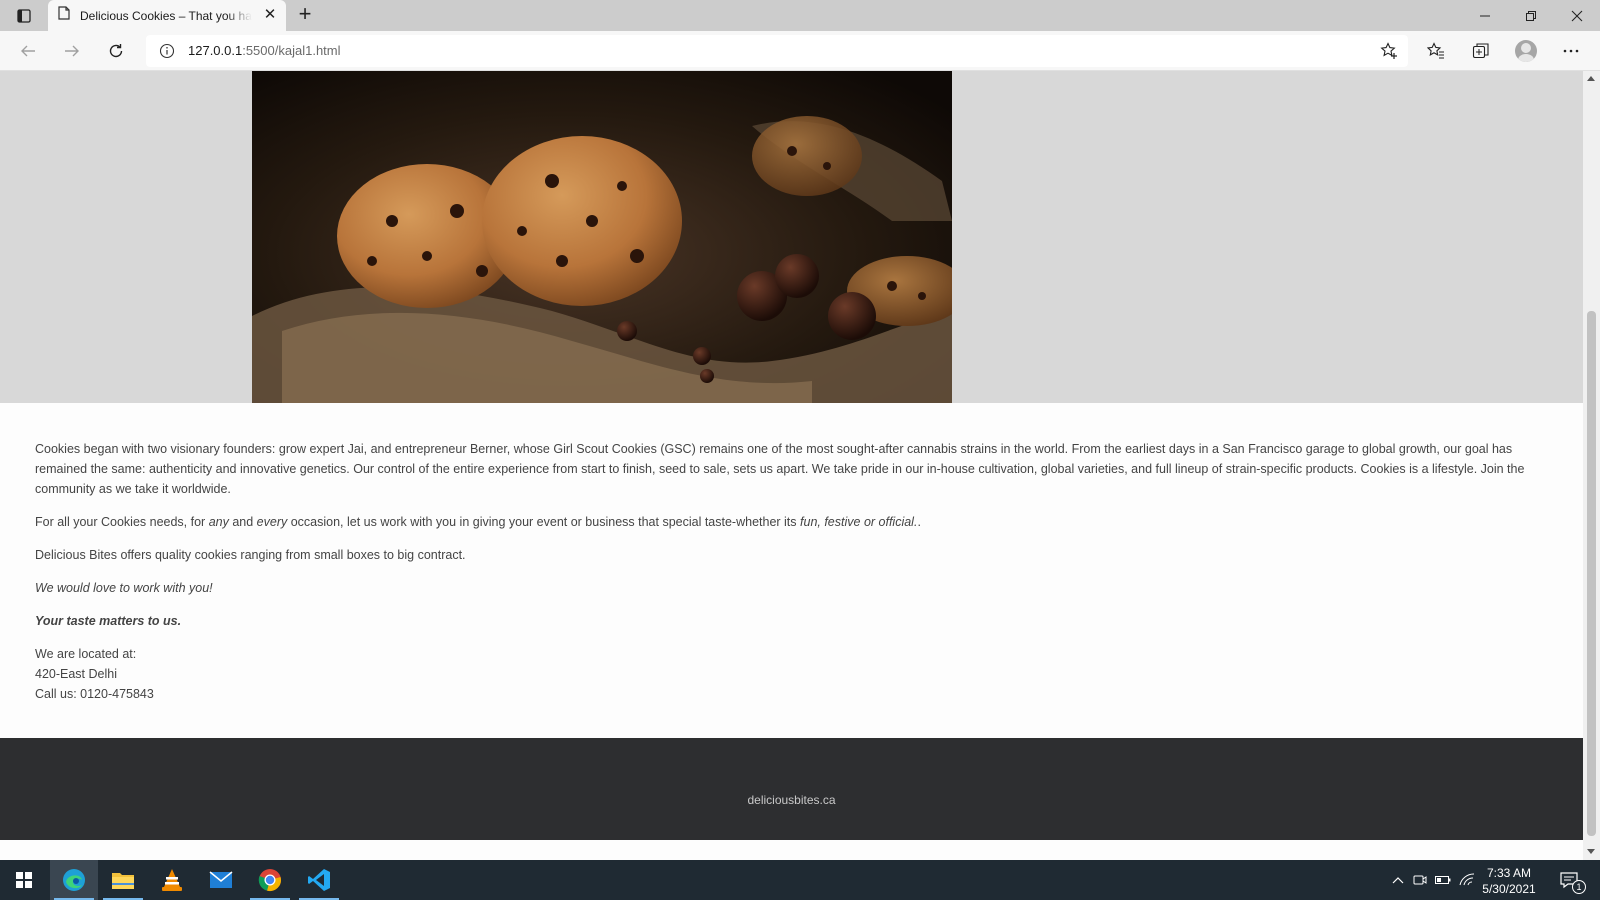 This screenshot has width=1600, height=900. Describe the element at coordinates (94, 694) in the screenshot. I see `phone: Call us: 0120-475843` at that location.